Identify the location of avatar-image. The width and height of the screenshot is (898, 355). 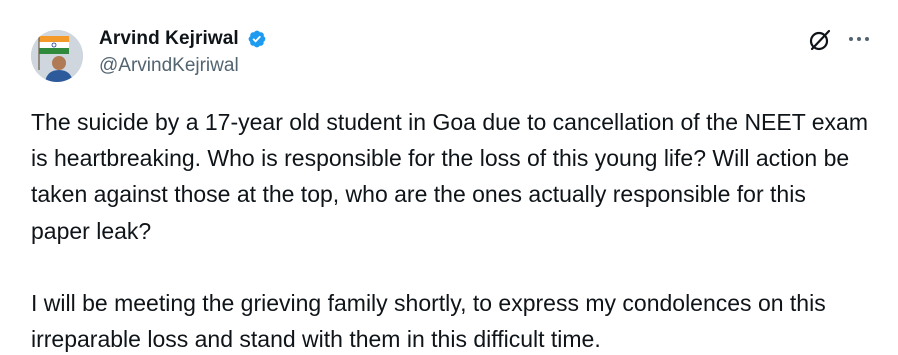
(57, 56).